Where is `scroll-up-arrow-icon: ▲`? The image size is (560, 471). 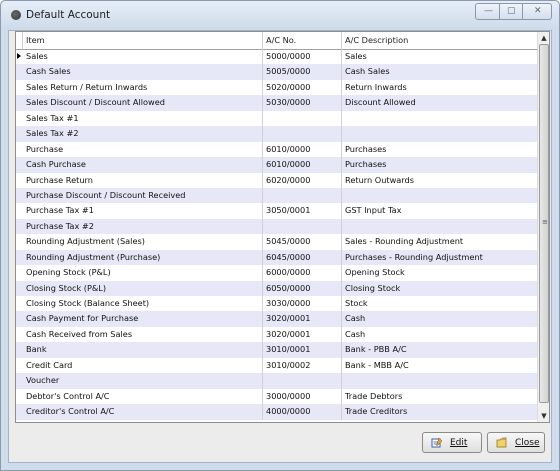
scroll-up-arrow-icon: ▲ is located at coordinates (543, 38).